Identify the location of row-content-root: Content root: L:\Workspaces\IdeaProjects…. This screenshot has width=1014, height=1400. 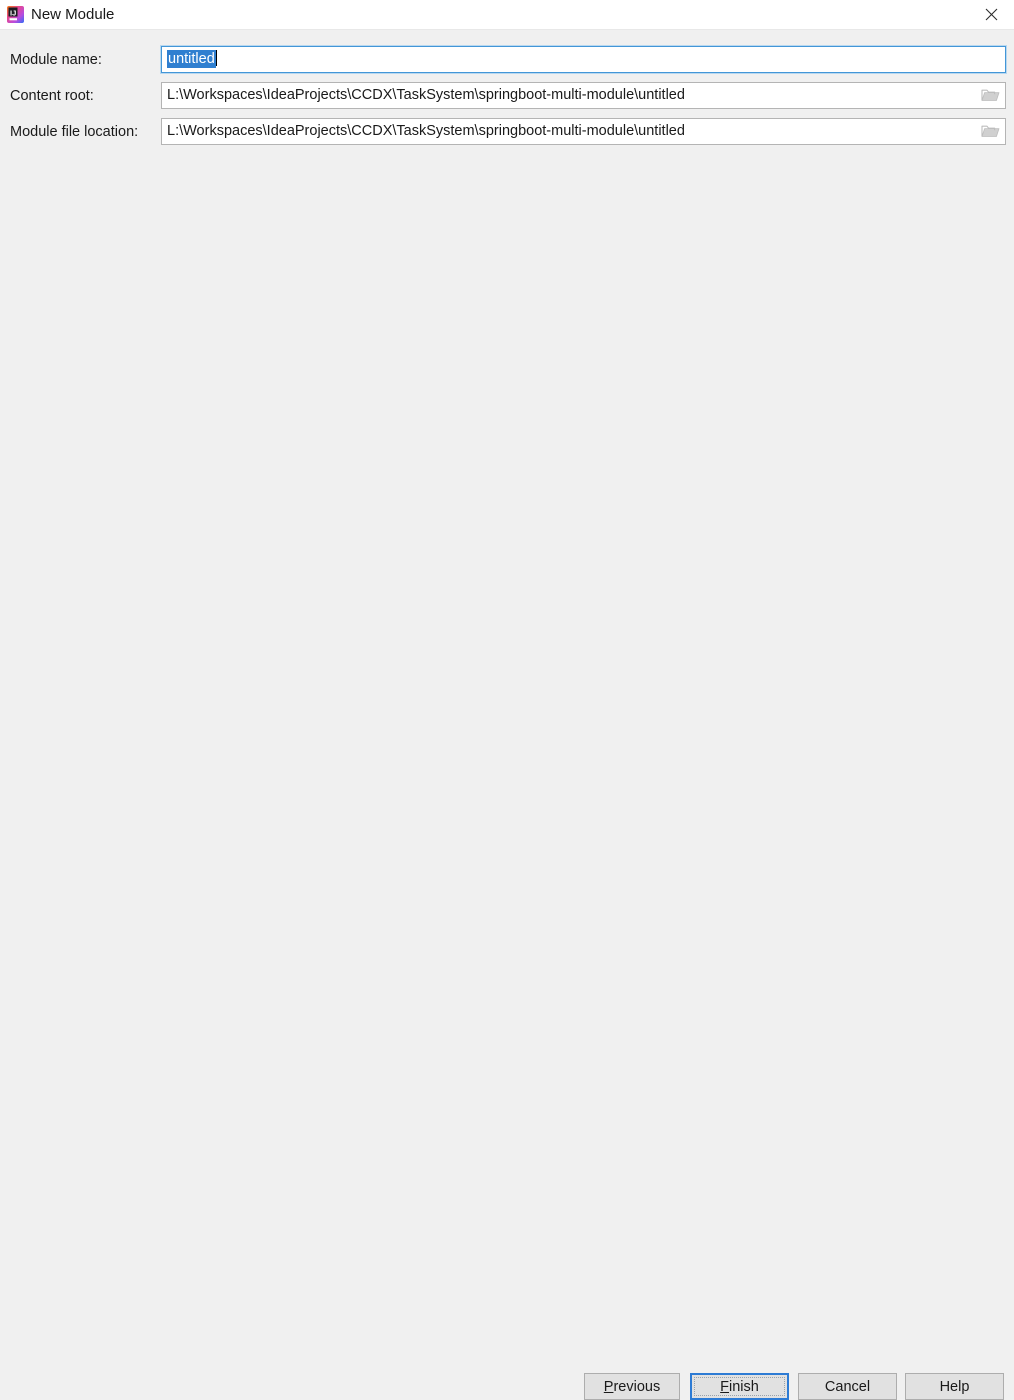
(507, 96).